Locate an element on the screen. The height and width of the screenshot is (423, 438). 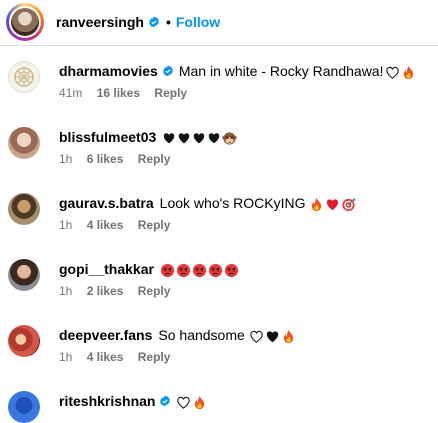
comment-item: riteshkrishnan is located at coordinates (219, 407).